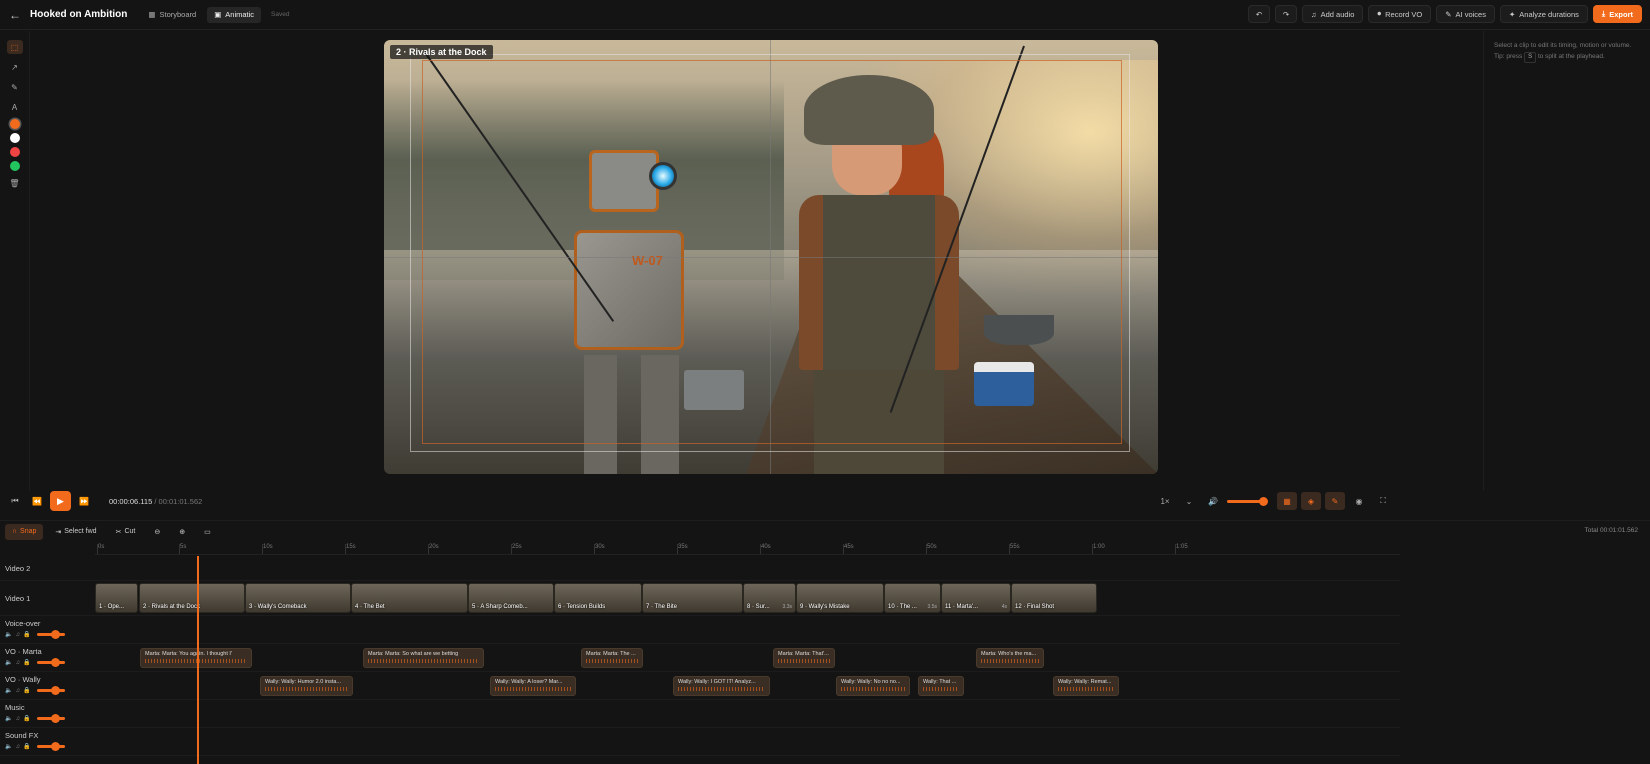 The height and width of the screenshot is (764, 1650). What do you see at coordinates (1258, 14) in the screenshot?
I see `undo-button: ↶` at bounding box center [1258, 14].